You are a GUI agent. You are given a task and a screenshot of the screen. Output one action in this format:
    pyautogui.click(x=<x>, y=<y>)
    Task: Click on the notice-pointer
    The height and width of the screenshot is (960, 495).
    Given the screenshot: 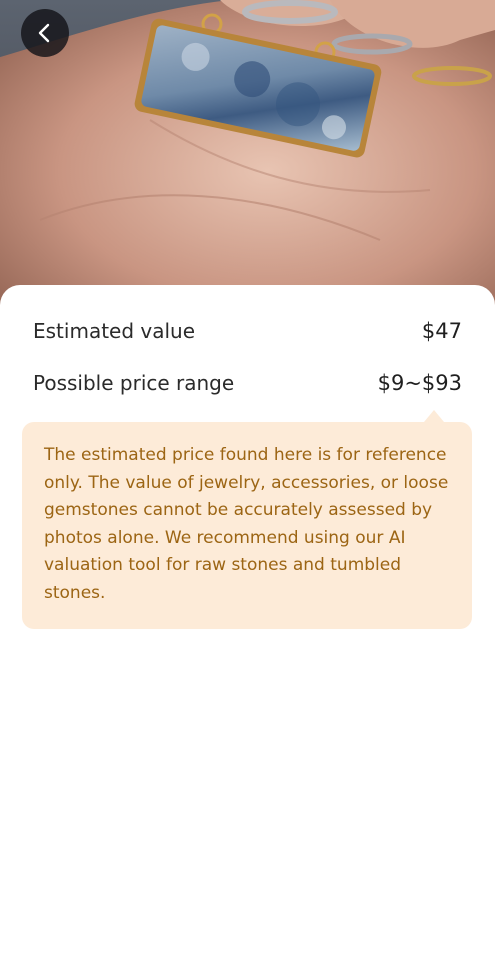 What is the action you would take?
    pyautogui.click(x=434, y=416)
    